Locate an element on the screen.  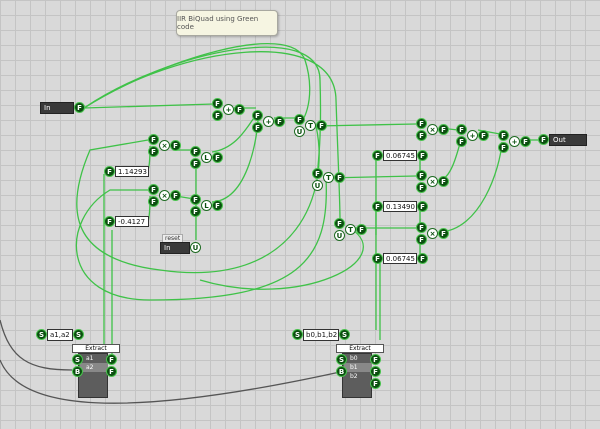
reset-label: In is located at coordinates (175, 248).